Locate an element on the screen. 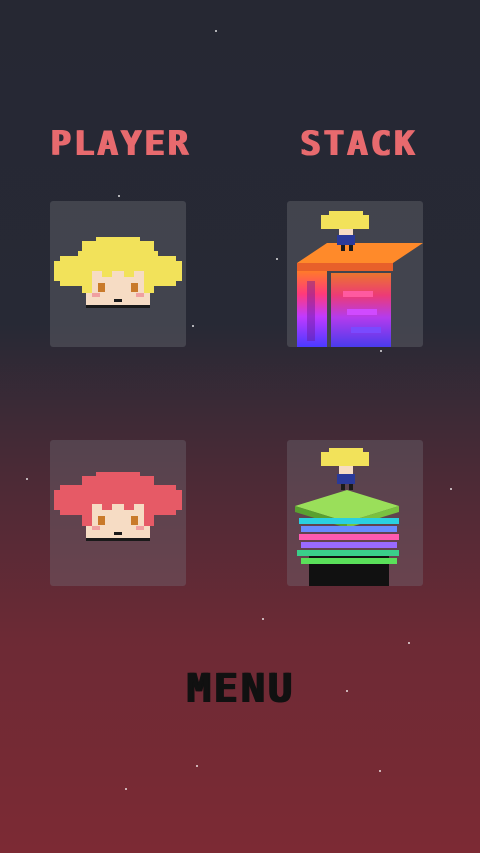 Image resolution: width=480 pixels, height=853 pixels. blonde-character-icon is located at coordinates (118, 272).